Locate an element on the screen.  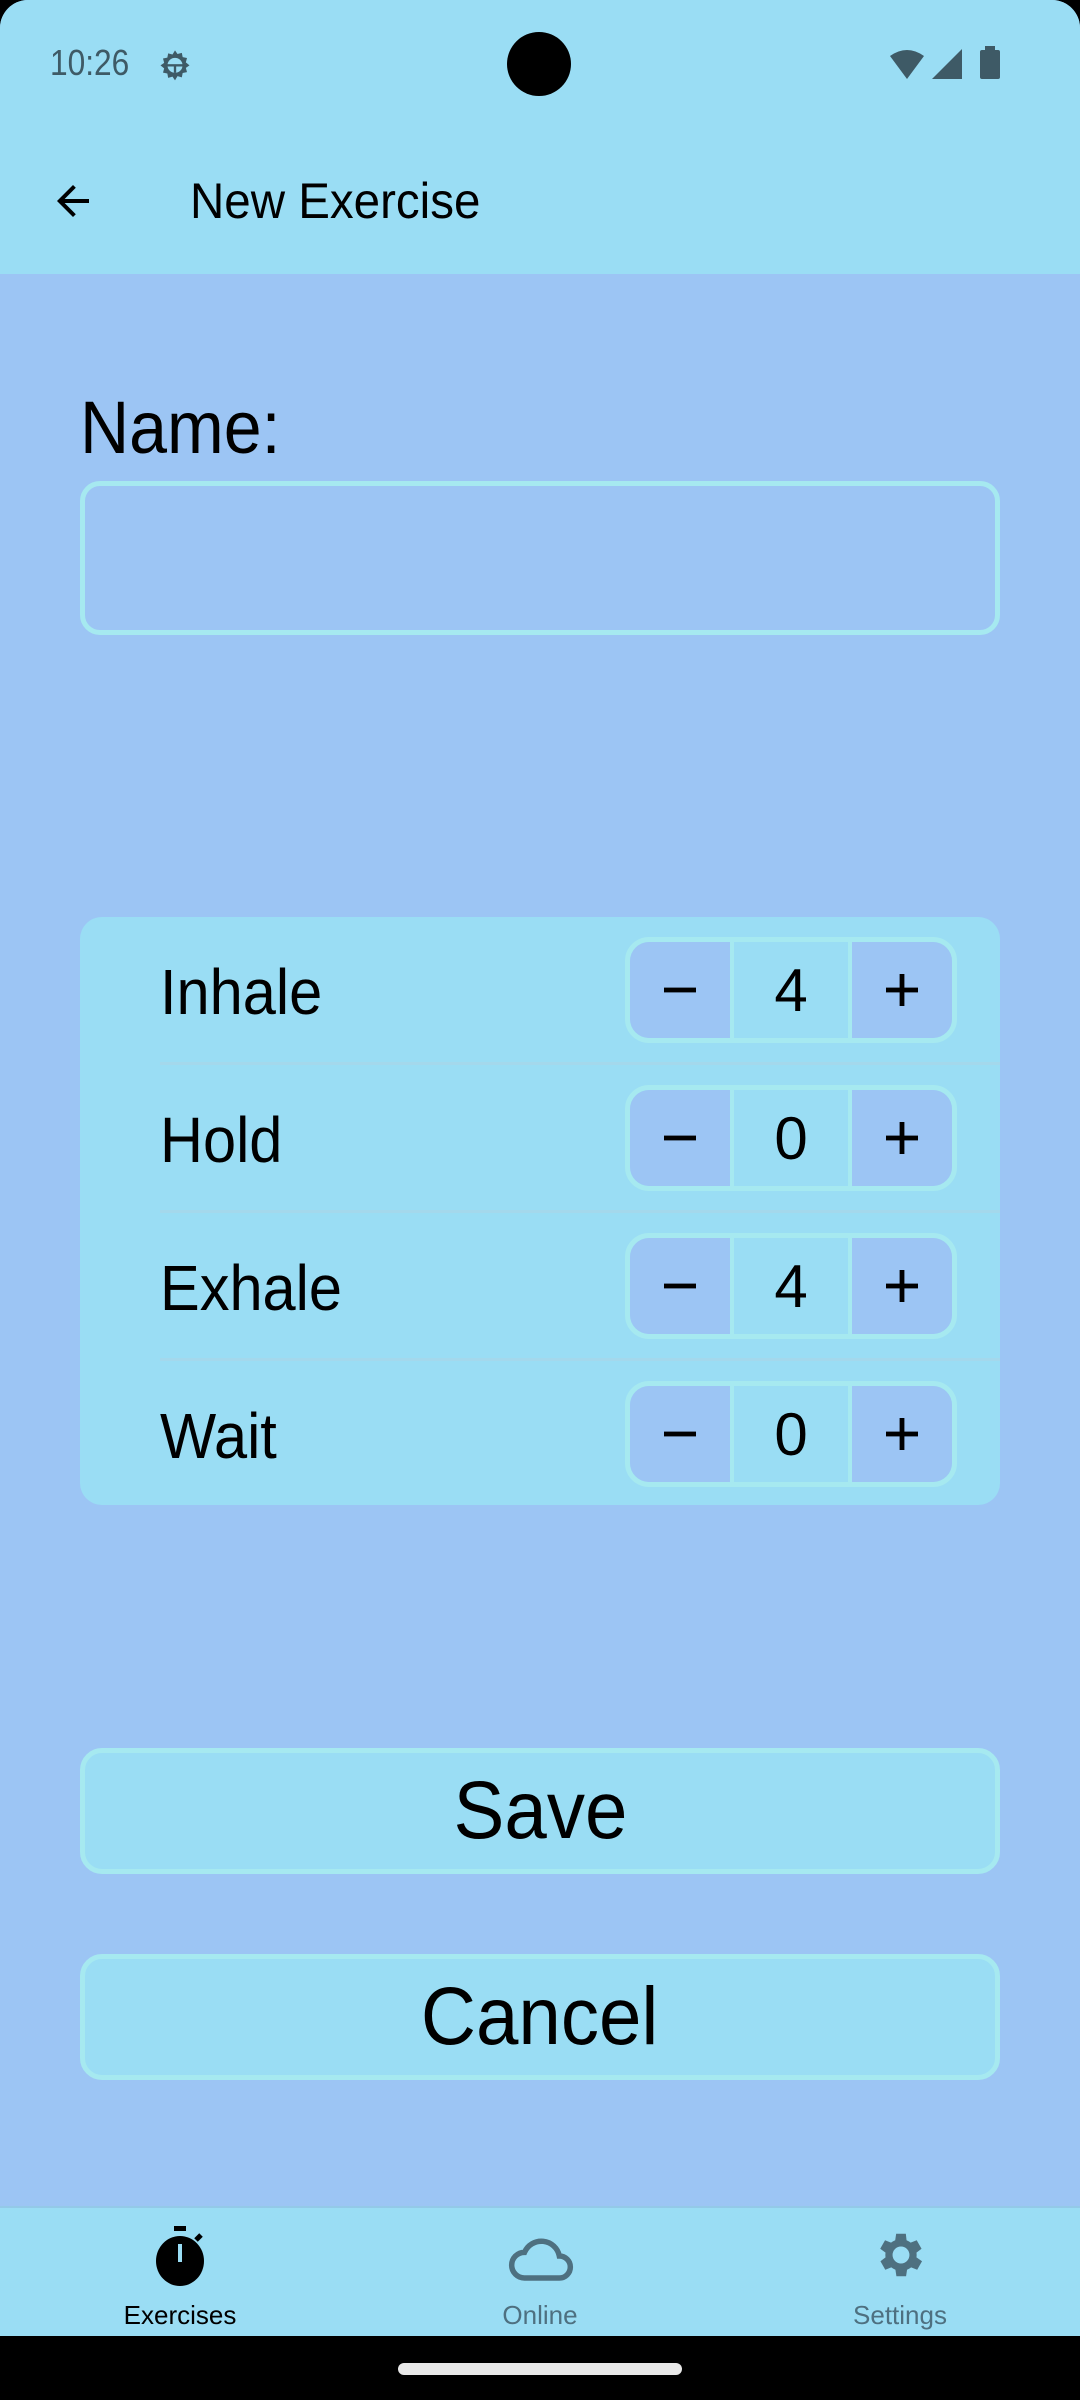
nav-item-settings: Settings is located at coordinates (900, 2272).